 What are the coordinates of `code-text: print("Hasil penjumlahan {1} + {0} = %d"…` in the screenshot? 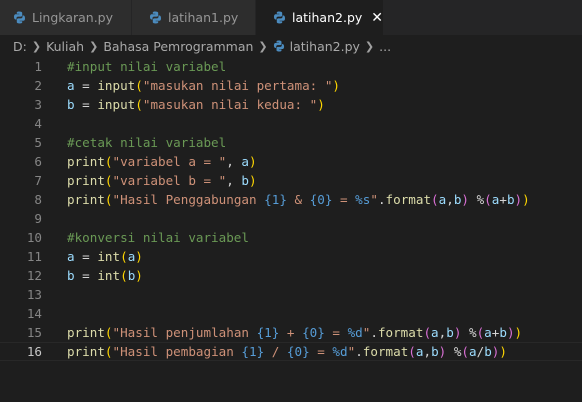 It's located at (294, 332).